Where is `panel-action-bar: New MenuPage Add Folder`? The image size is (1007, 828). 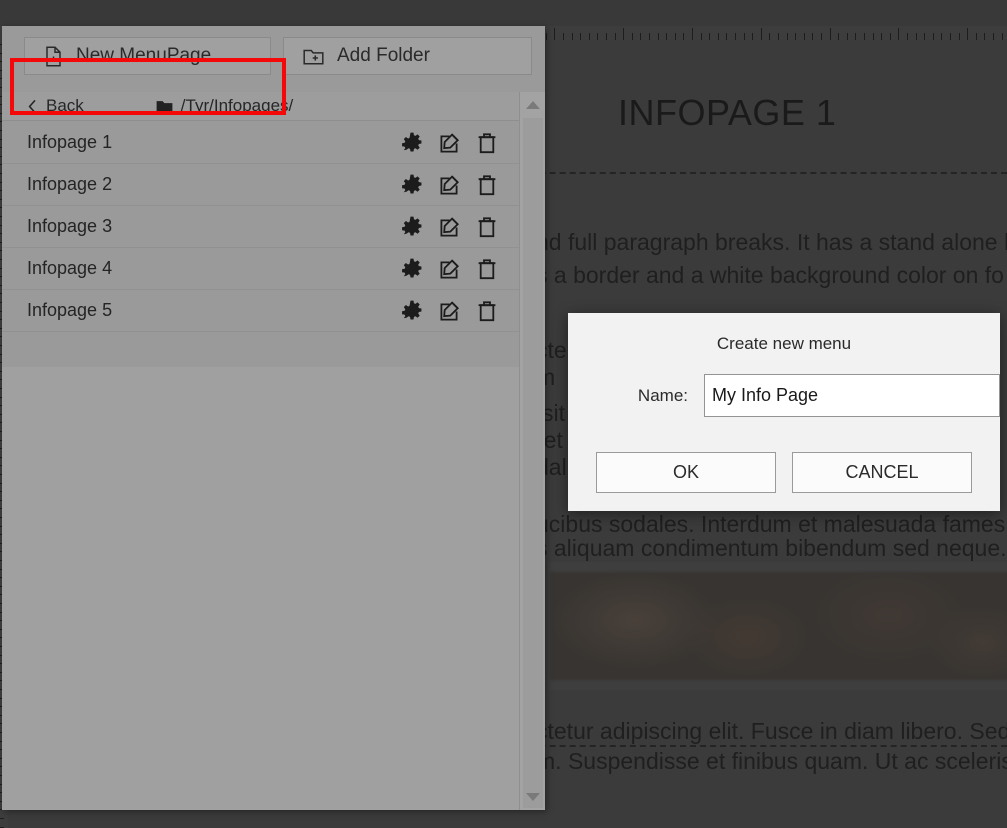
panel-action-bar: New MenuPage Add Folder is located at coordinates (273, 59).